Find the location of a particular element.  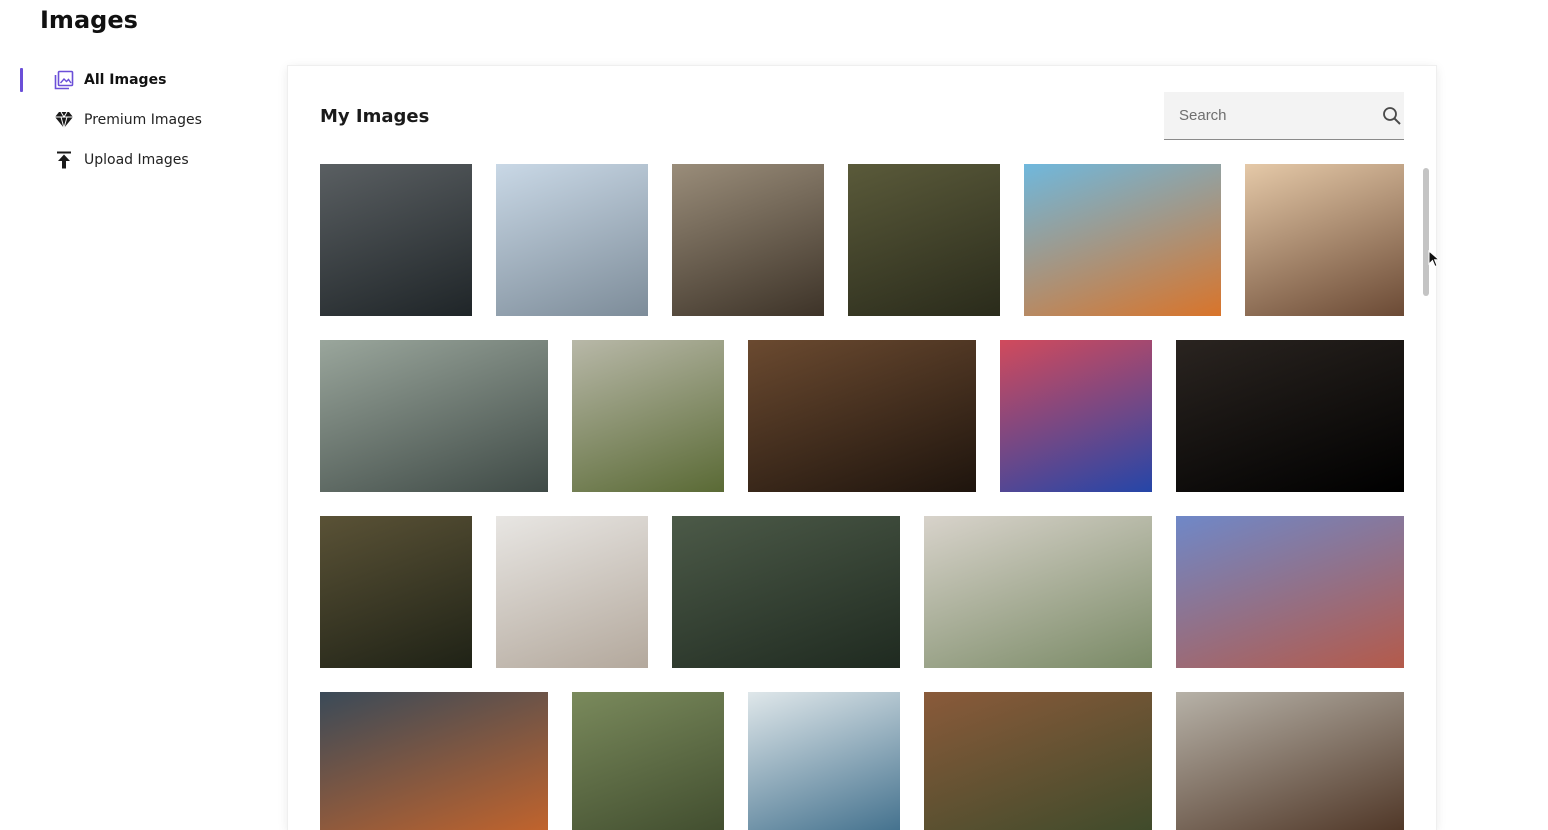

sidebar-nav: All Images Premium Images Upload Images is located at coordinates (140, 120).